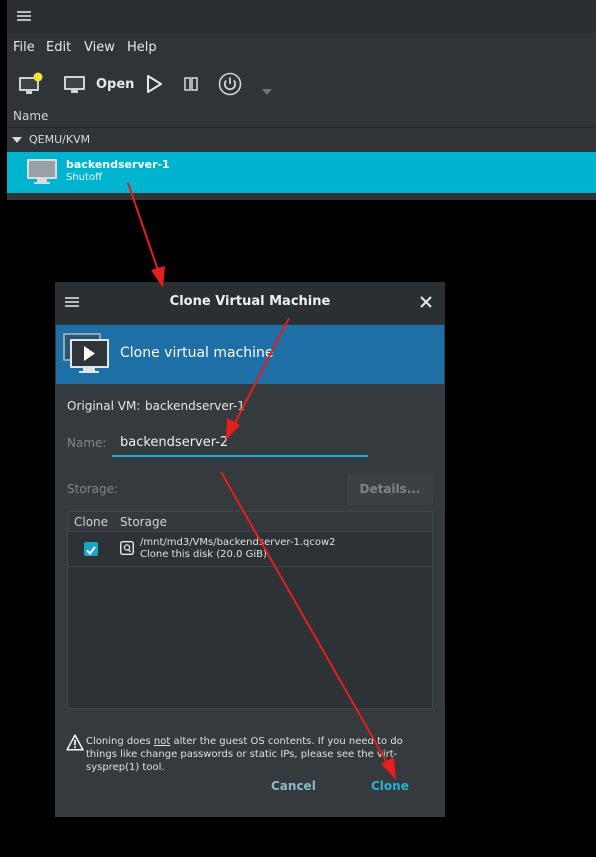  Describe the element at coordinates (142, 47) in the screenshot. I see `menu-help: Help` at that location.